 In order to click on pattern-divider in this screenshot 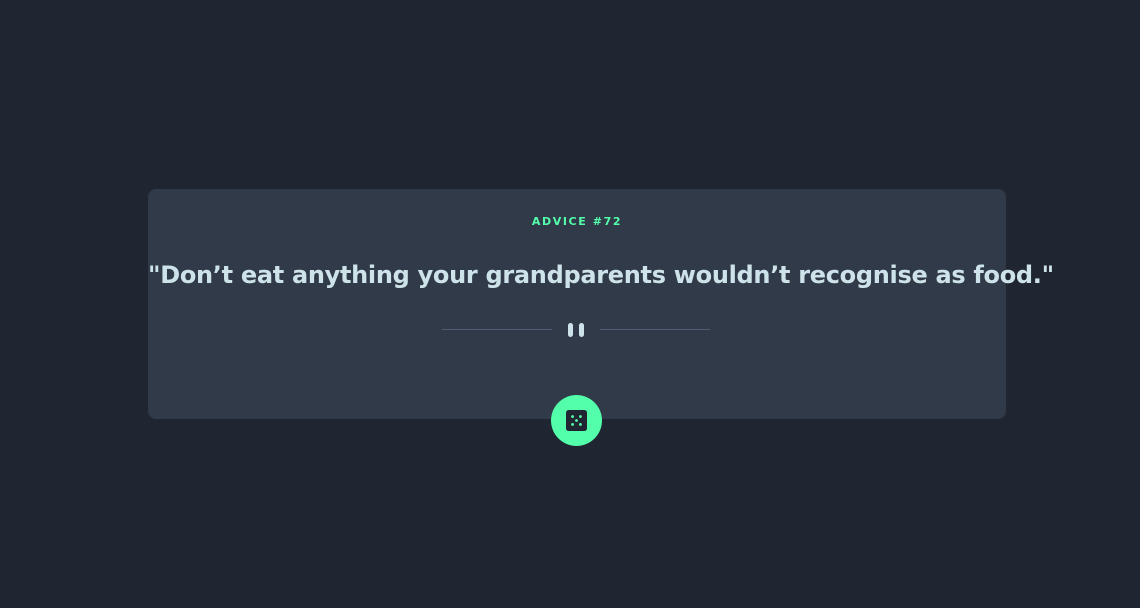, I will do `click(576, 330)`.